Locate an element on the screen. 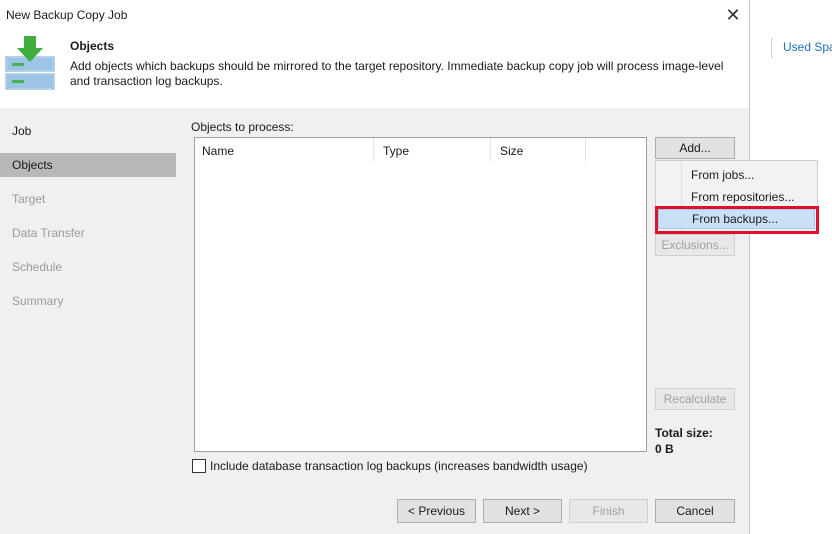 The image size is (832, 534). column-header-name: Name is located at coordinates (218, 151).